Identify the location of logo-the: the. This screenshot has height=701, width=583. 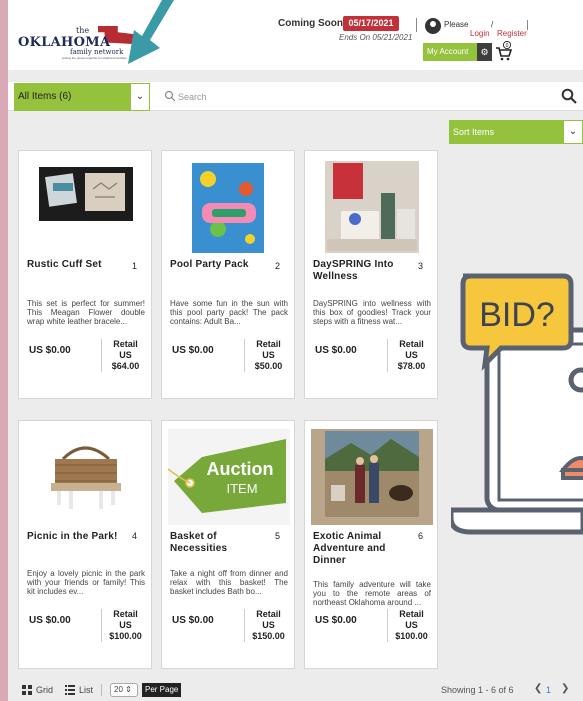
(83, 30).